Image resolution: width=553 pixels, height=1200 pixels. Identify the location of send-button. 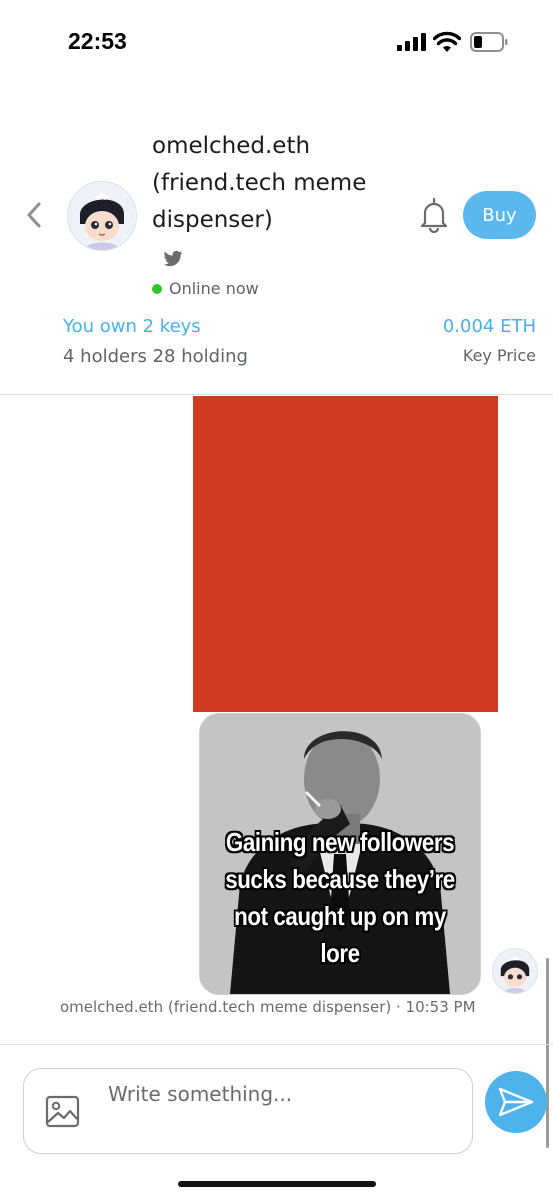
(516, 1102).